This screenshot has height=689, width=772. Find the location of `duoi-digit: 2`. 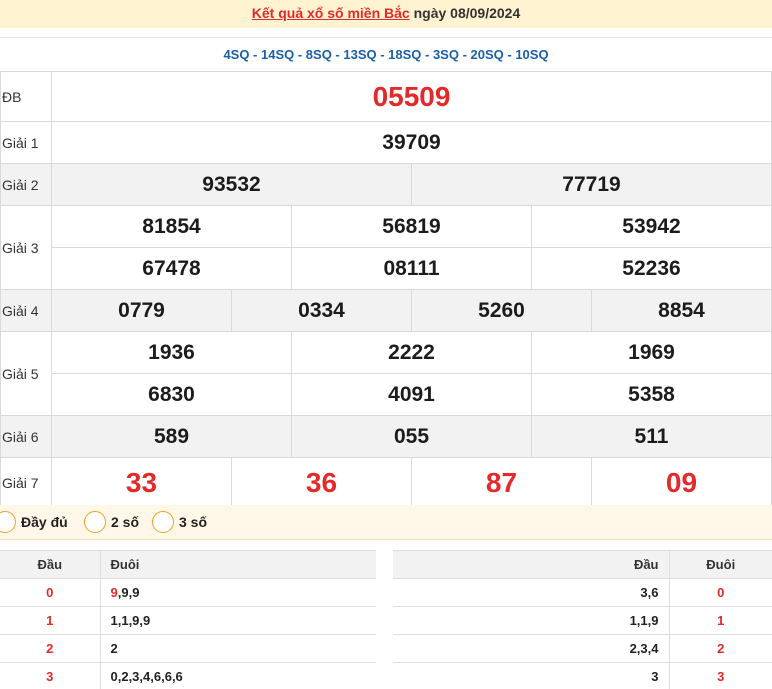

duoi-digit: 2 is located at coordinates (720, 648).